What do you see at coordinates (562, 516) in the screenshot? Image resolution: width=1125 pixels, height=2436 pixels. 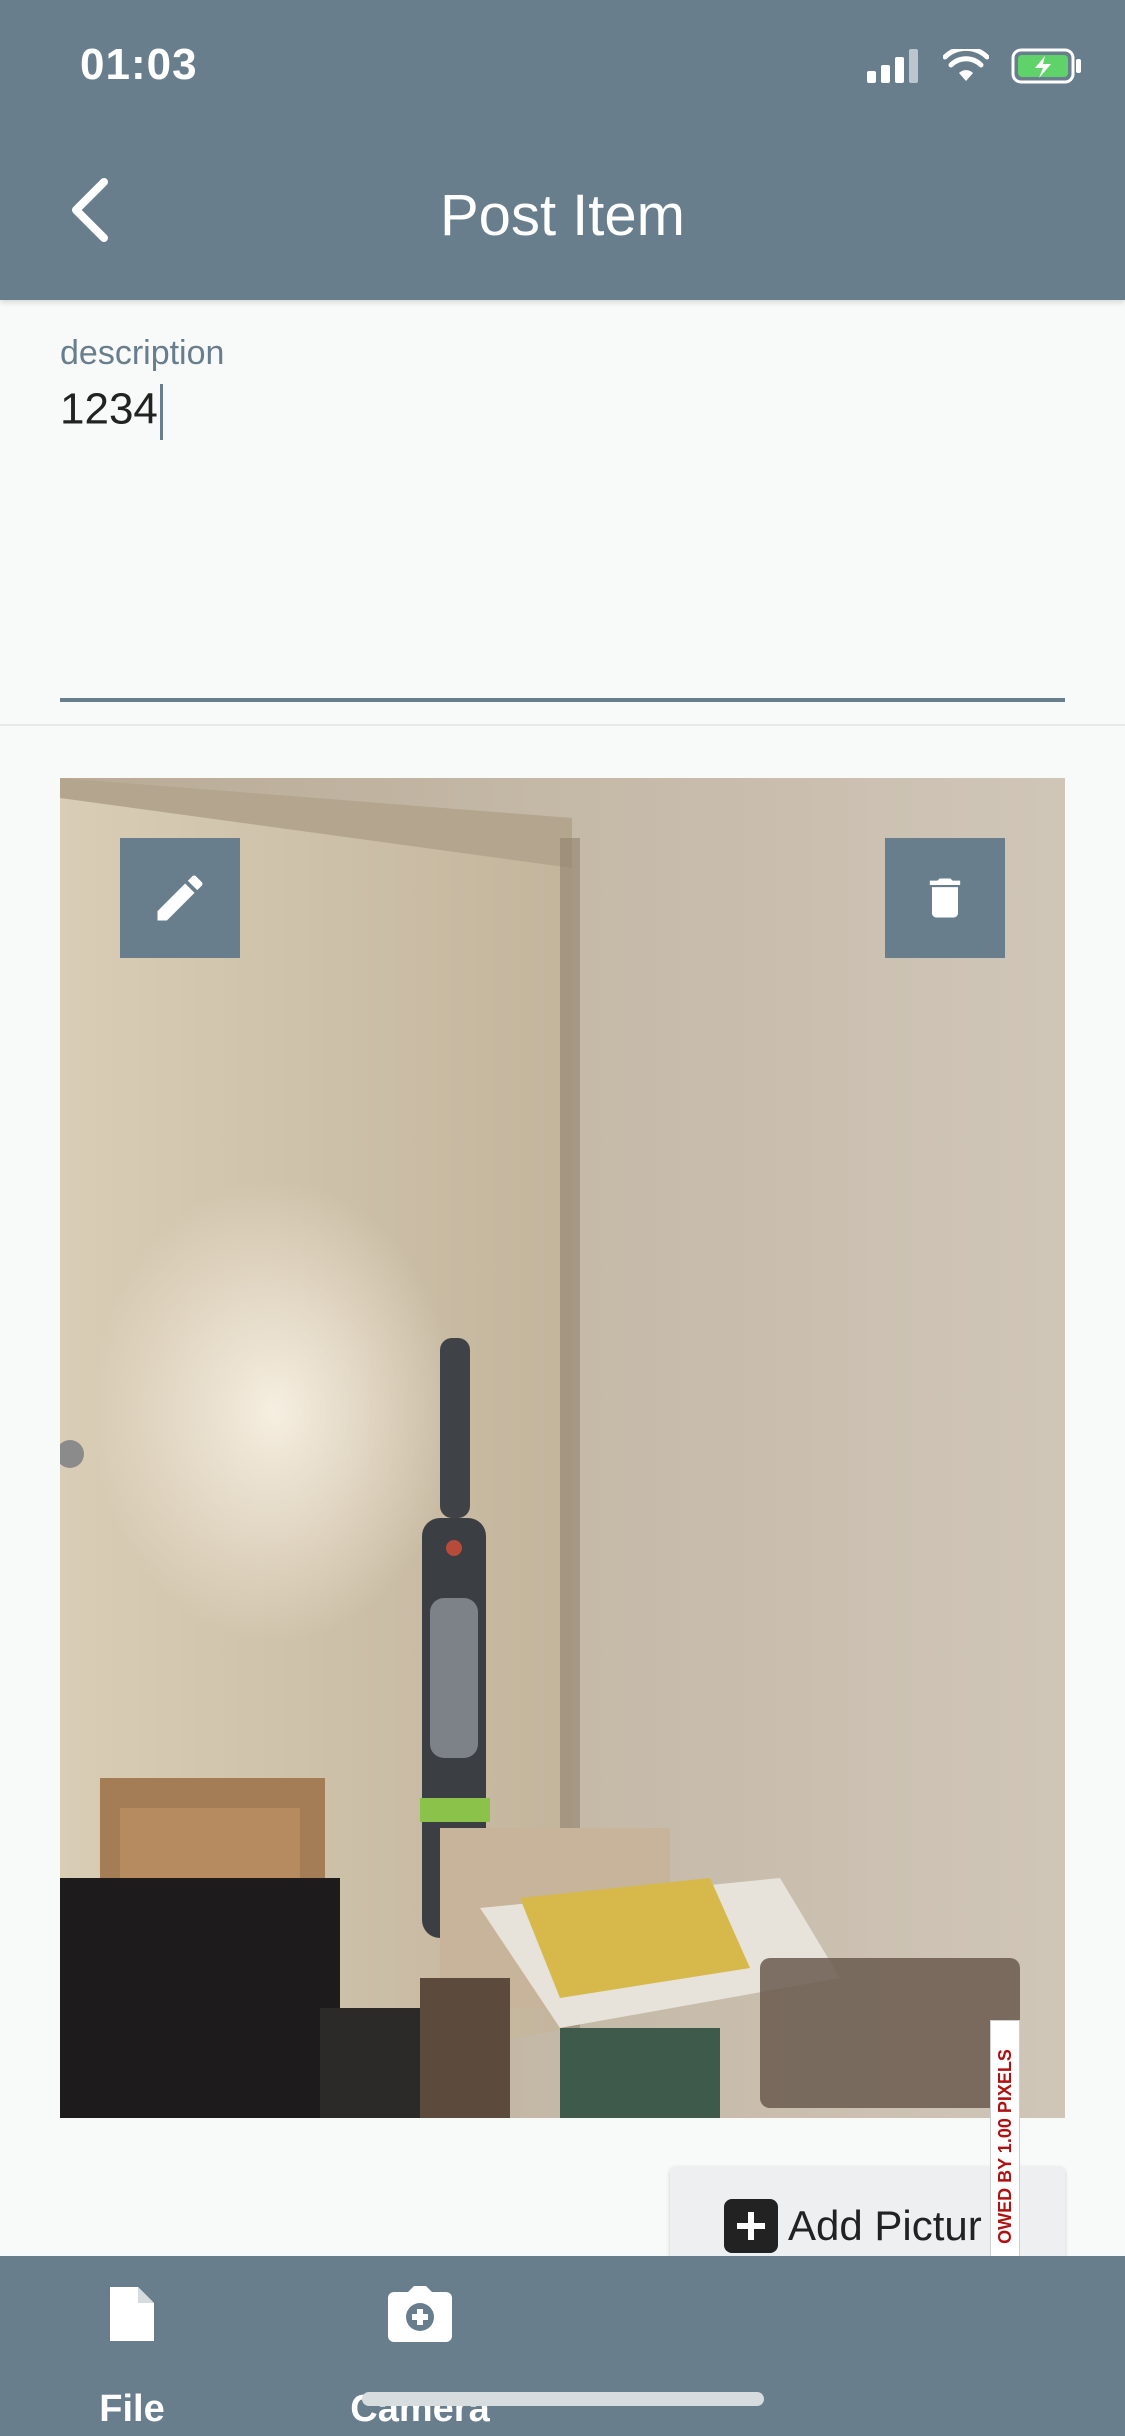 I see `description-field: description 1234` at bounding box center [562, 516].